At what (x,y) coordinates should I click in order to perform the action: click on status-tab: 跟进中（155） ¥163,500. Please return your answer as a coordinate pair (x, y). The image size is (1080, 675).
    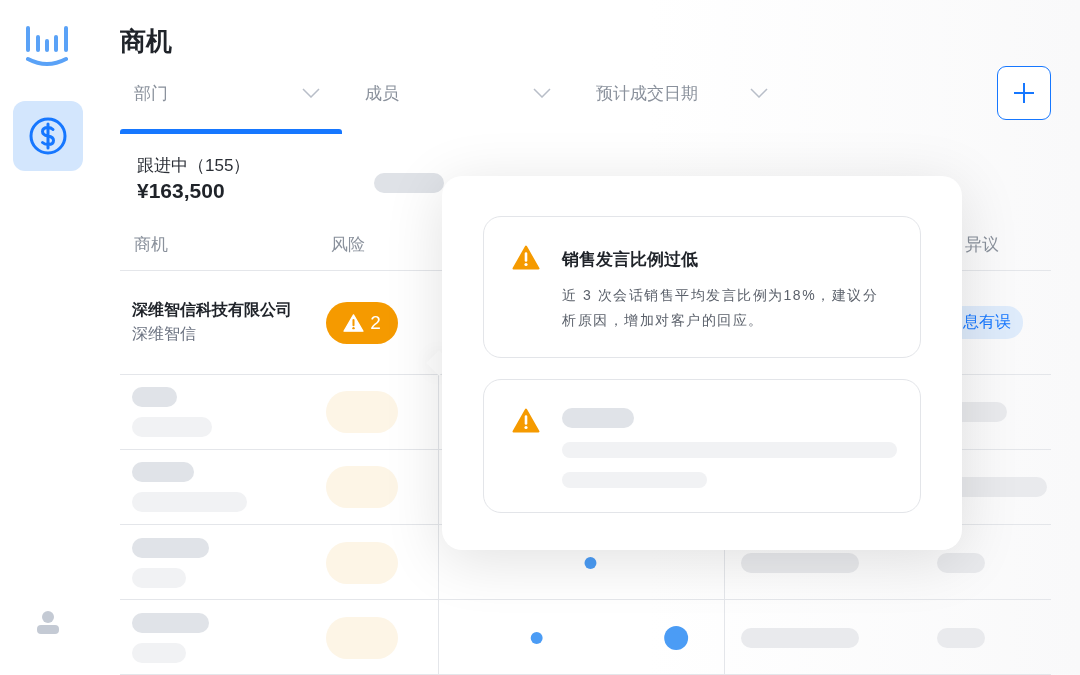
    Looking at the image, I should click on (231, 172).